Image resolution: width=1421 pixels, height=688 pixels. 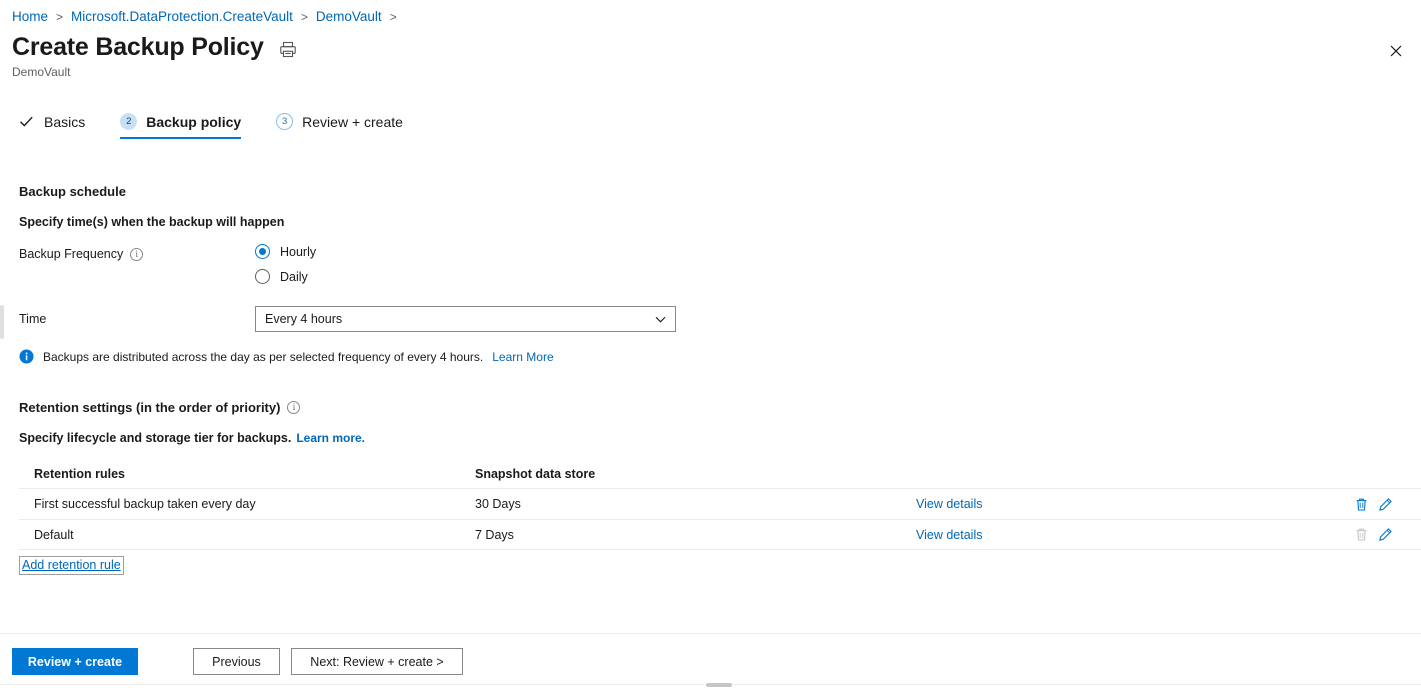 I want to click on step-number-2: 2, so click(x=129, y=121).